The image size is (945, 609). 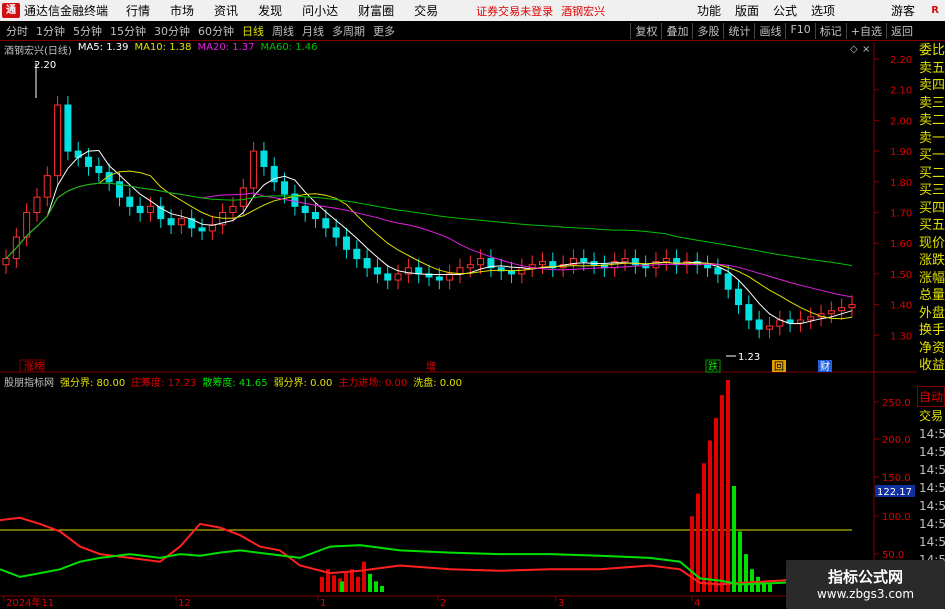 I want to click on quote-field: 收益, so click(x=932, y=365).